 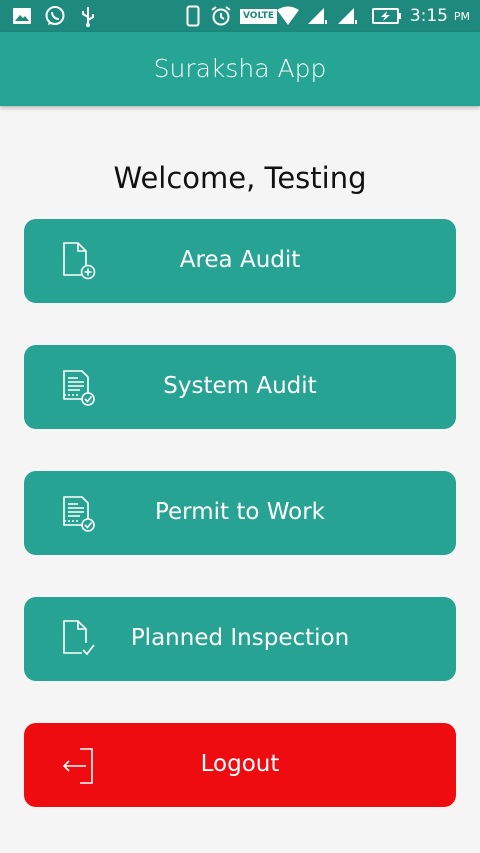 What do you see at coordinates (193, 16) in the screenshot?
I see `phone-vibrate-icon` at bounding box center [193, 16].